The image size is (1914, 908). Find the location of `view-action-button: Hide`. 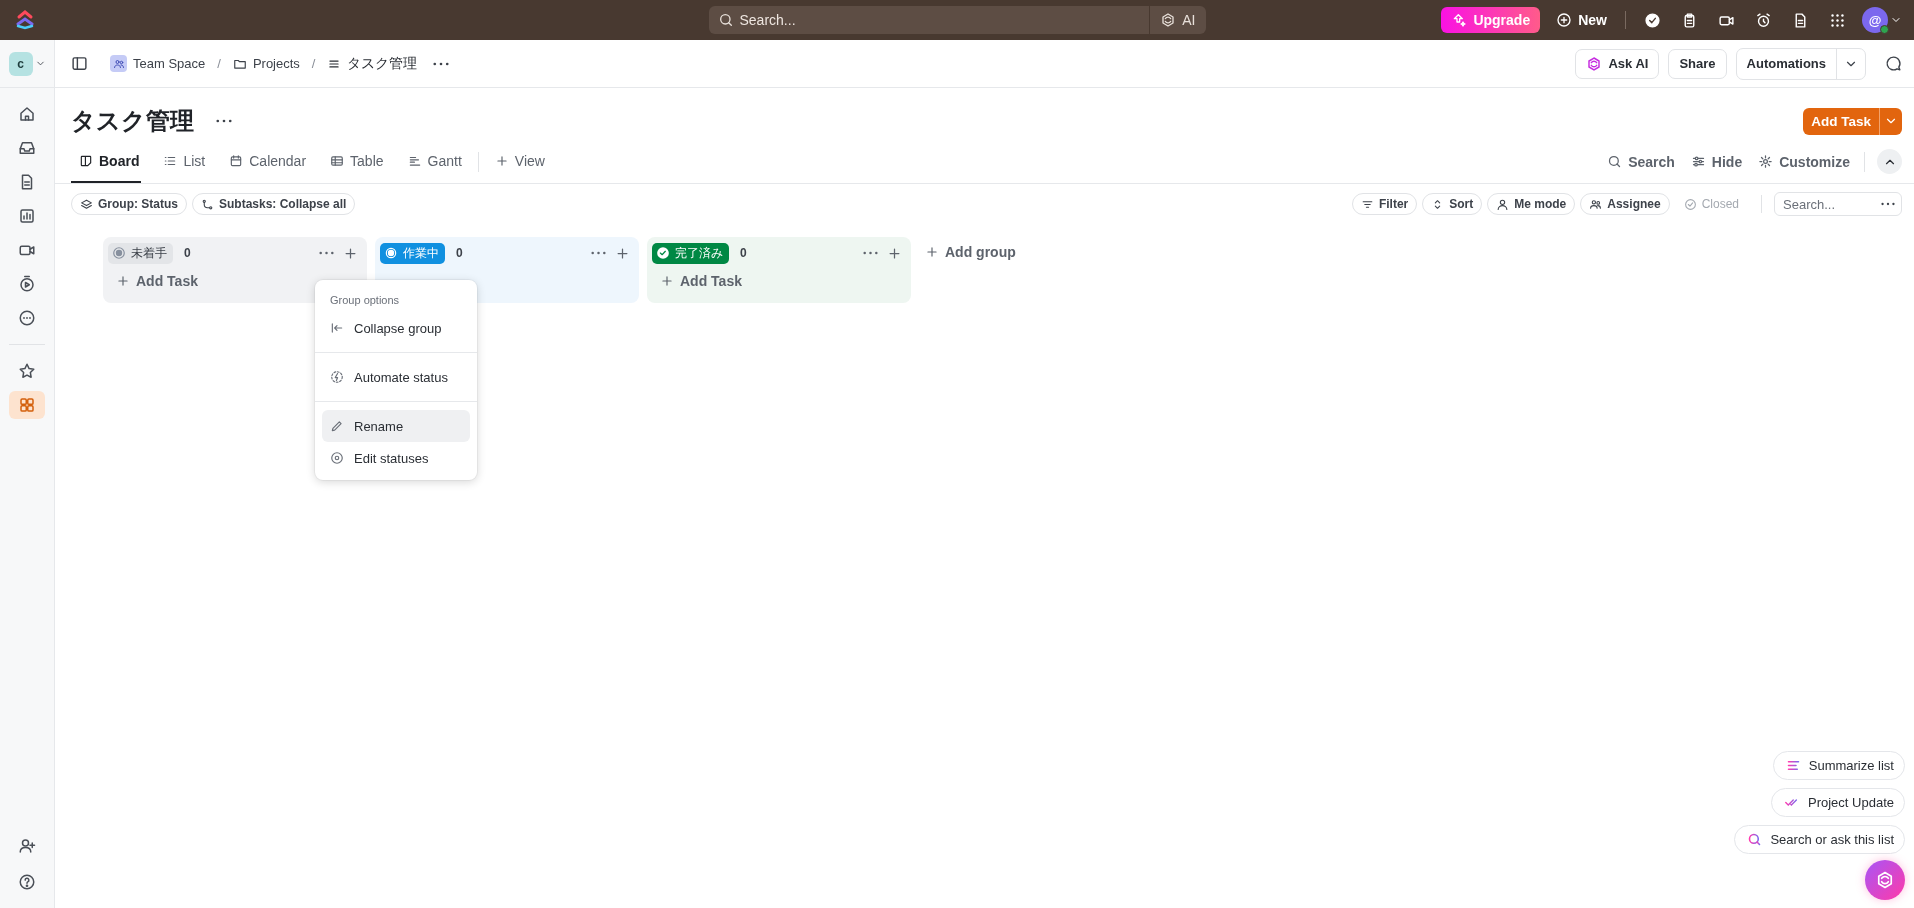

view-action-button: Hide is located at coordinates (1716, 161).